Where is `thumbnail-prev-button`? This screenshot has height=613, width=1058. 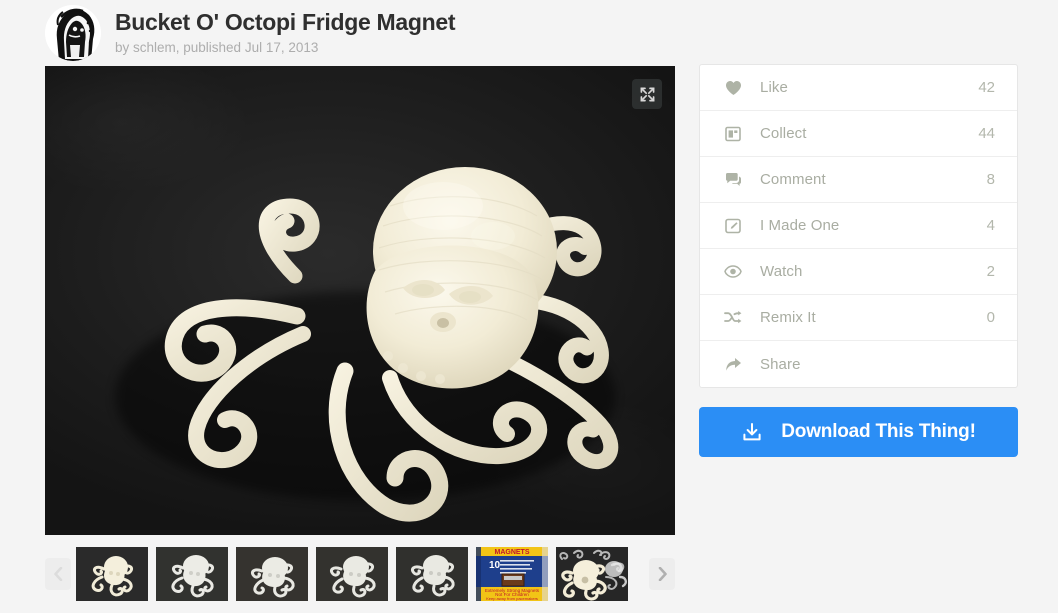
thumbnail-prev-button is located at coordinates (58, 574).